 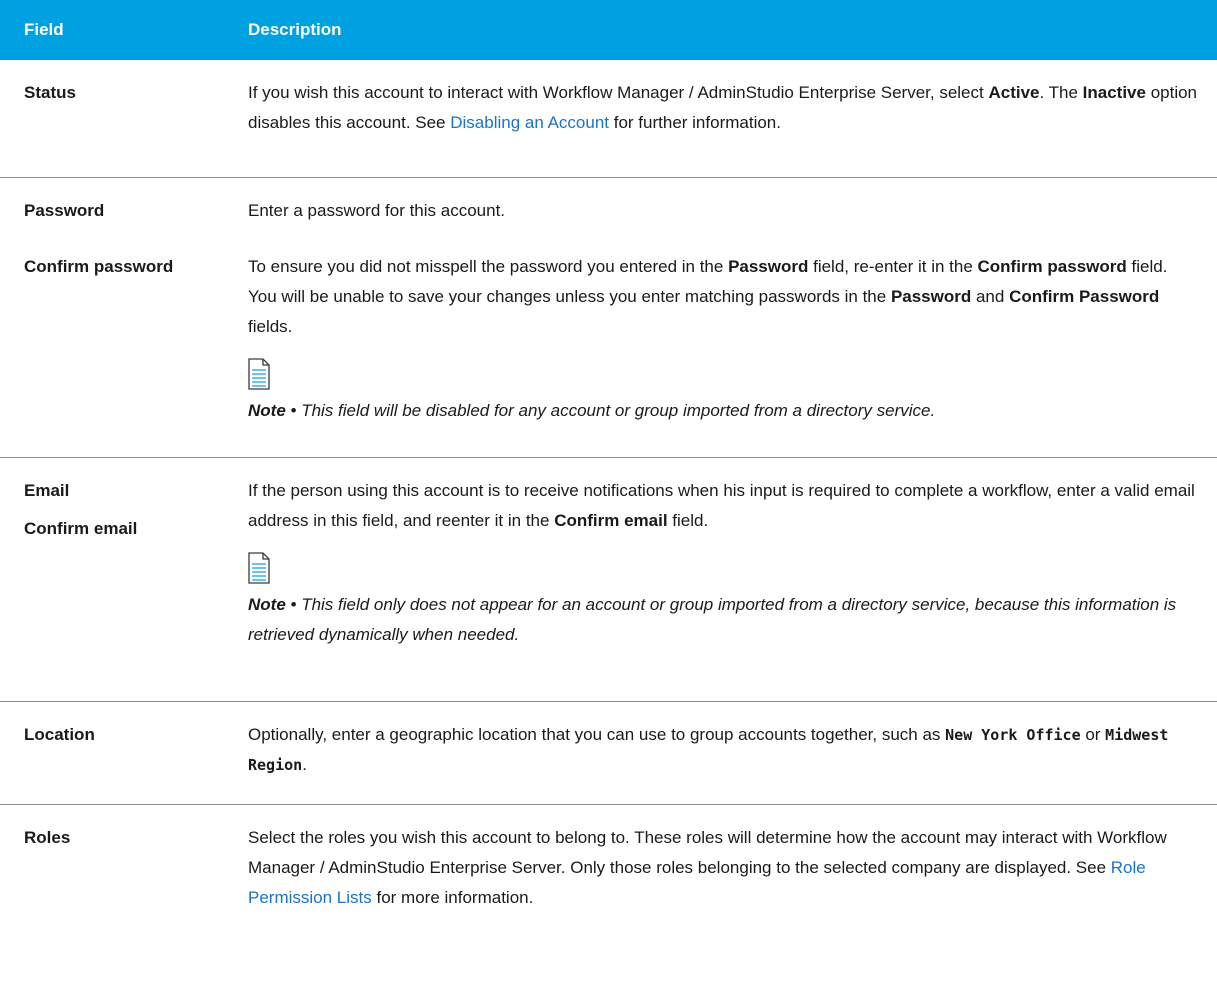 What do you see at coordinates (893, 266) in the screenshot?
I see `text-run: field, re-enter it in the` at bounding box center [893, 266].